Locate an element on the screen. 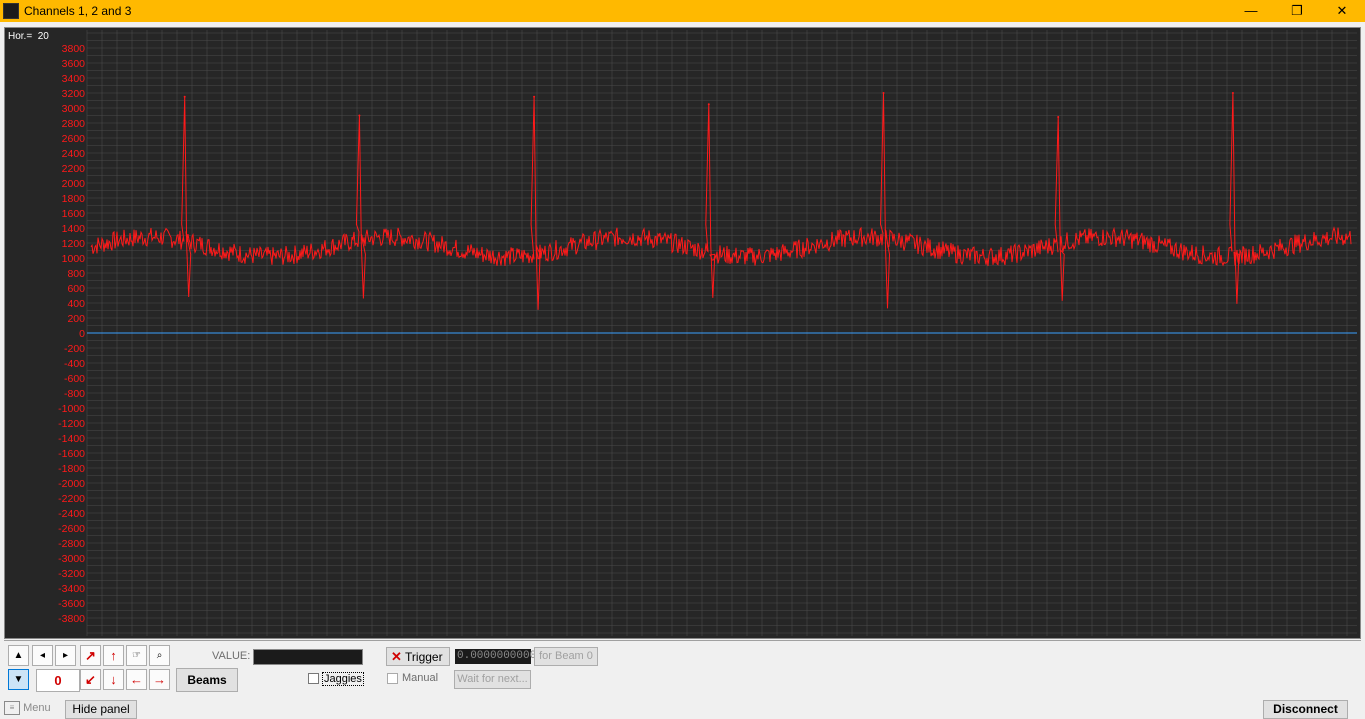  hand-pointer-icon: ☞ is located at coordinates (136, 655).